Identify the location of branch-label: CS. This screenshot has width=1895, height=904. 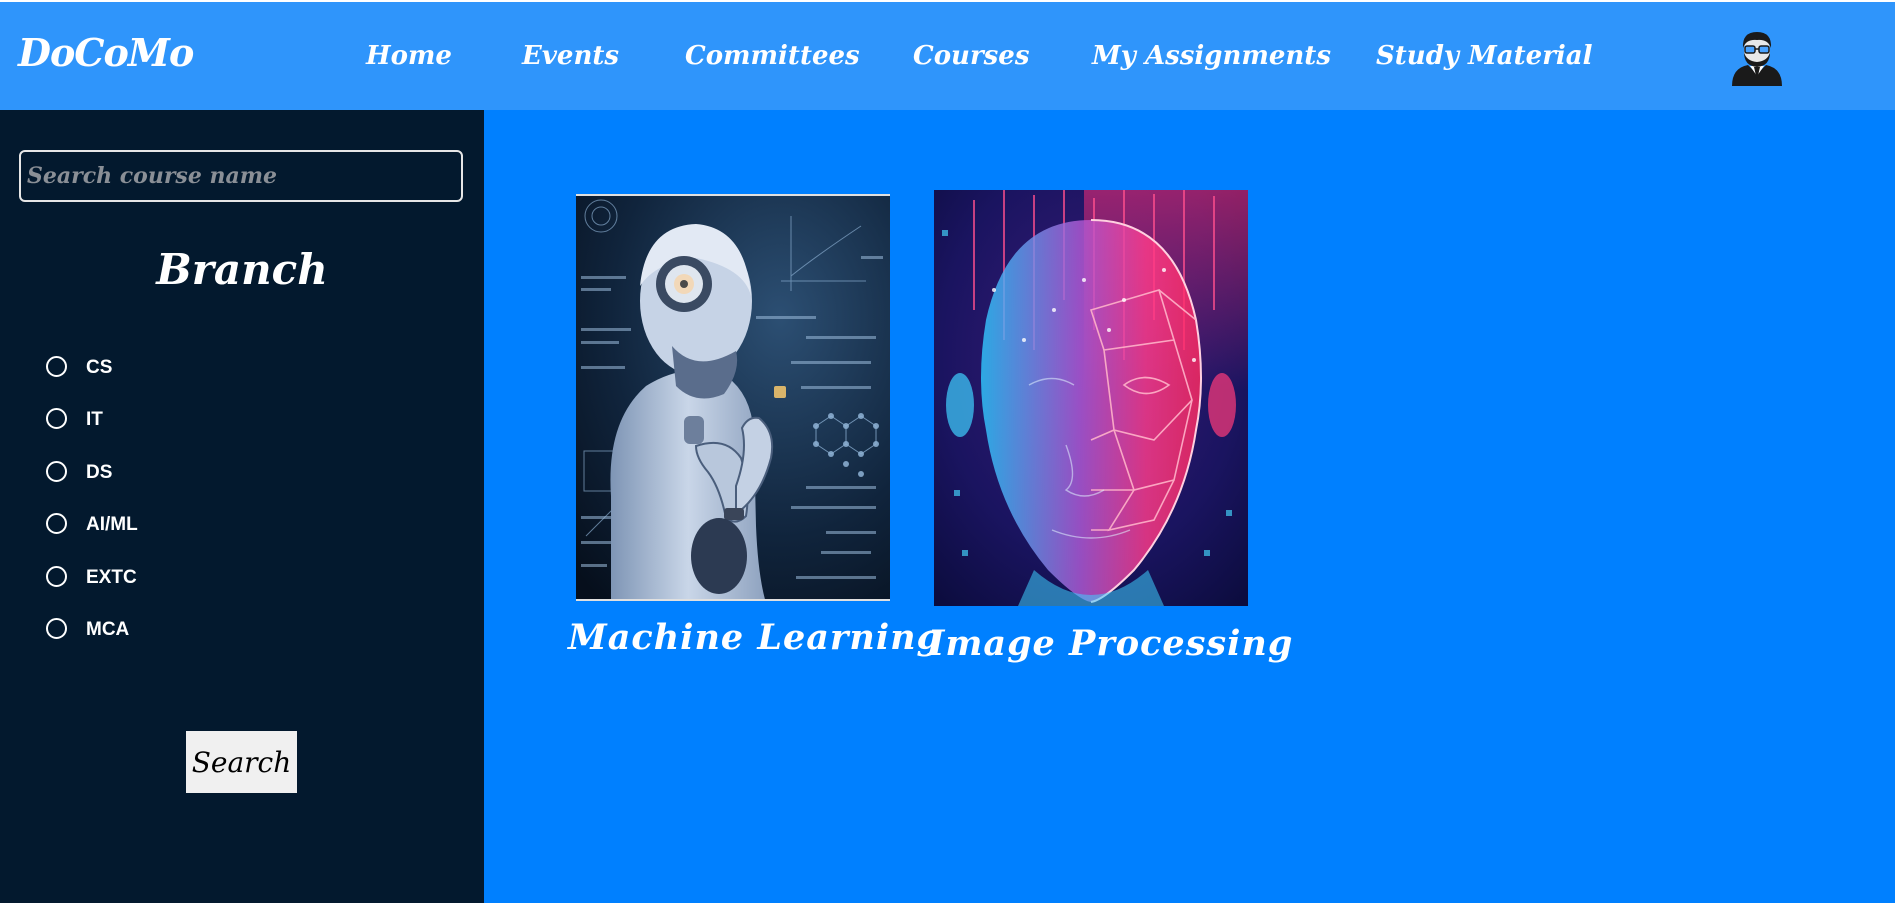
(99, 367).